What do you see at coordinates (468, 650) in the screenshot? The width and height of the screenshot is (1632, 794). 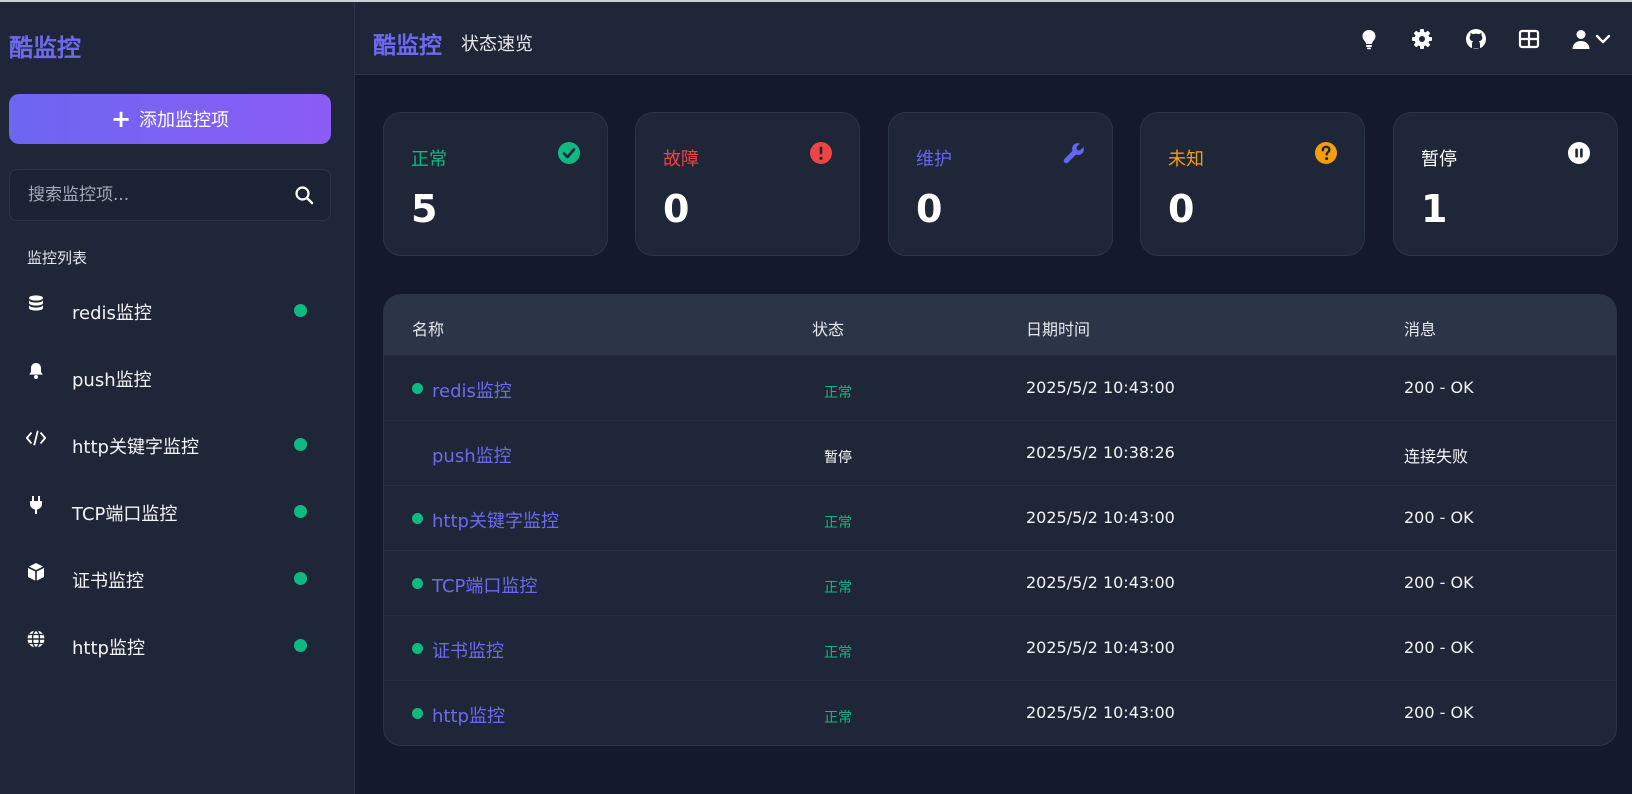 I see `monitor-name-link: 证书监控` at bounding box center [468, 650].